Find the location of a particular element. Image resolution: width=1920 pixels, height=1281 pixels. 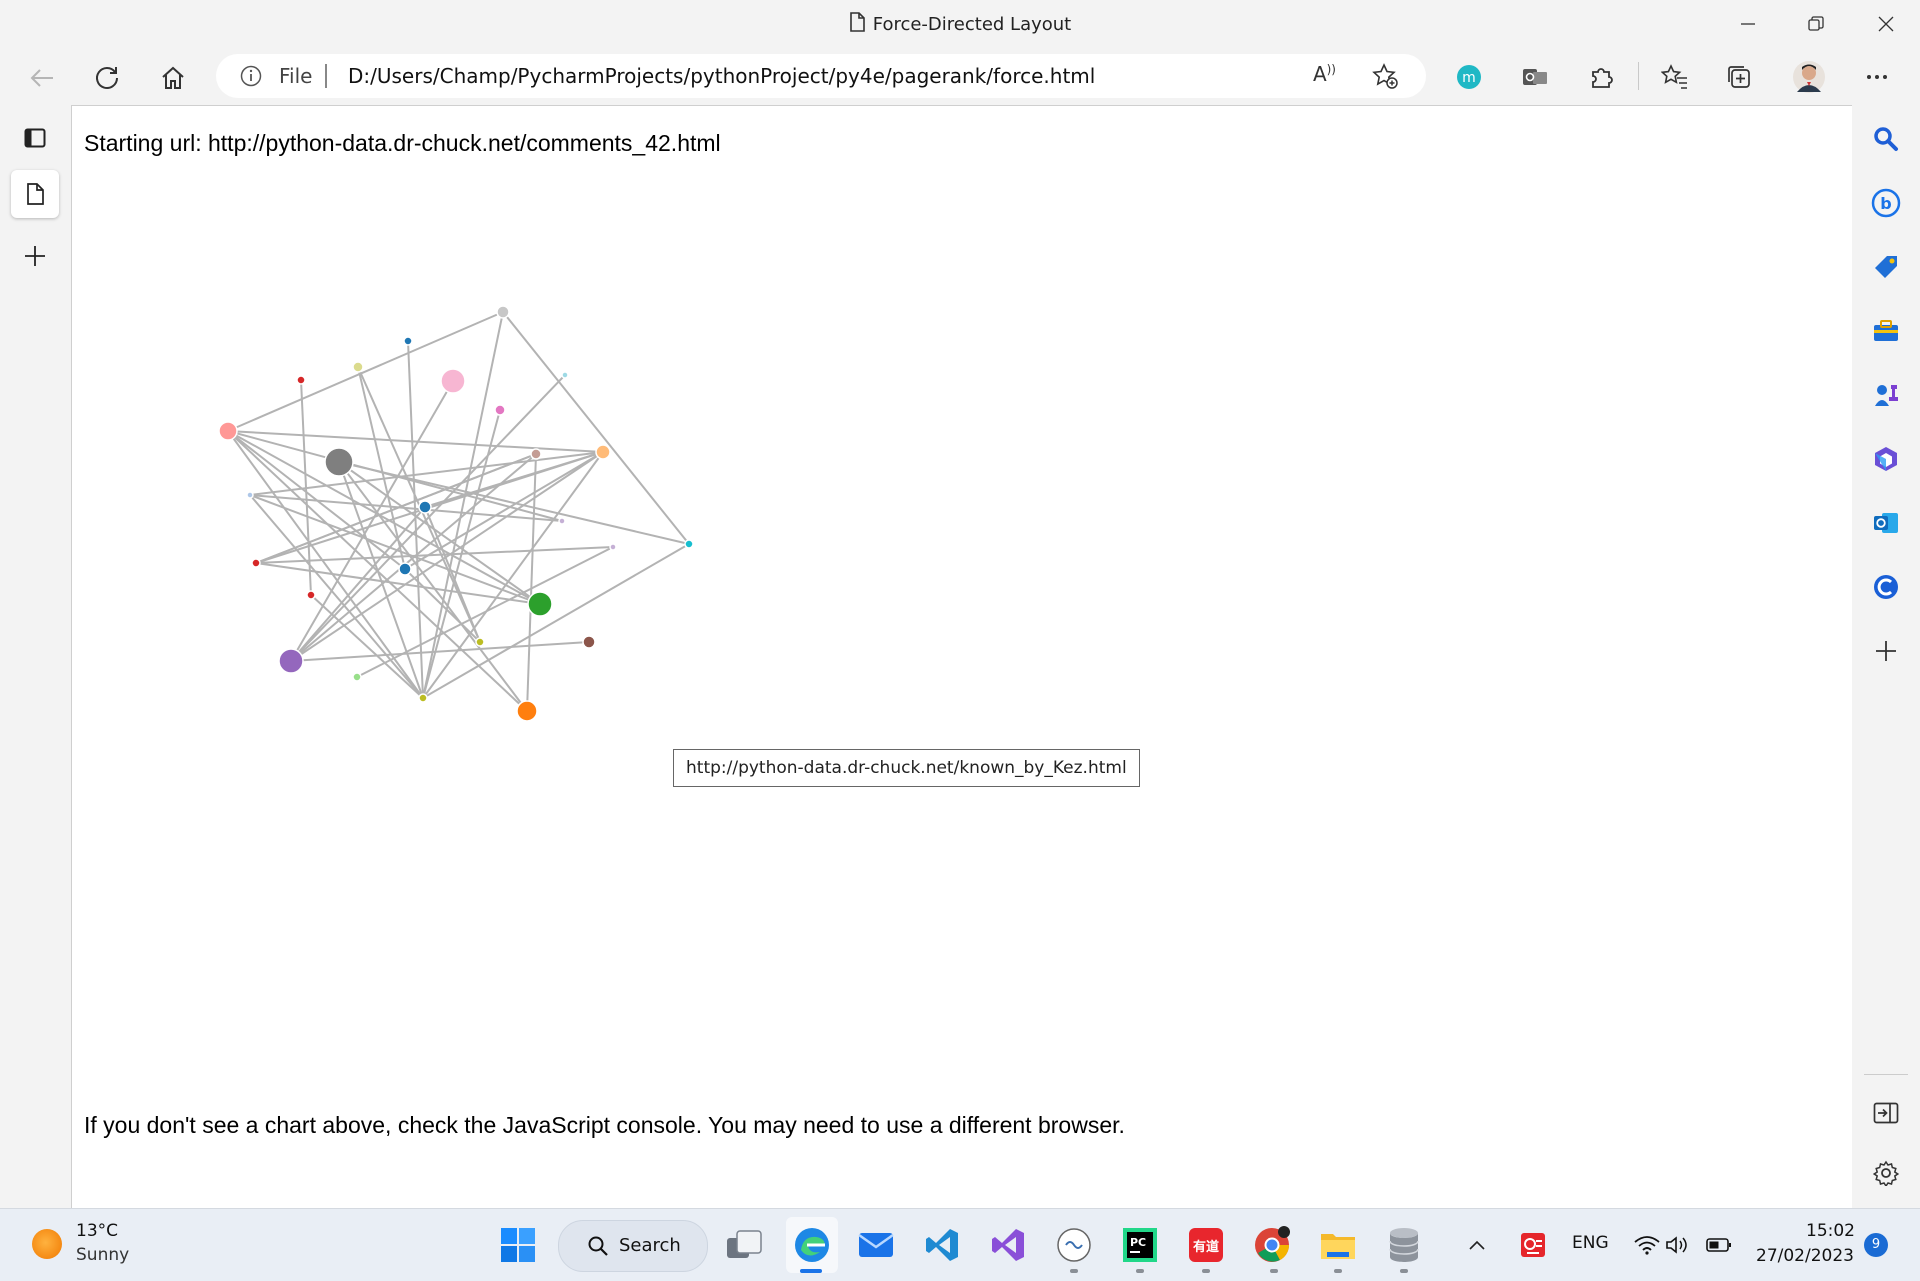

red-tray-app-icon is located at coordinates (1533, 1245).